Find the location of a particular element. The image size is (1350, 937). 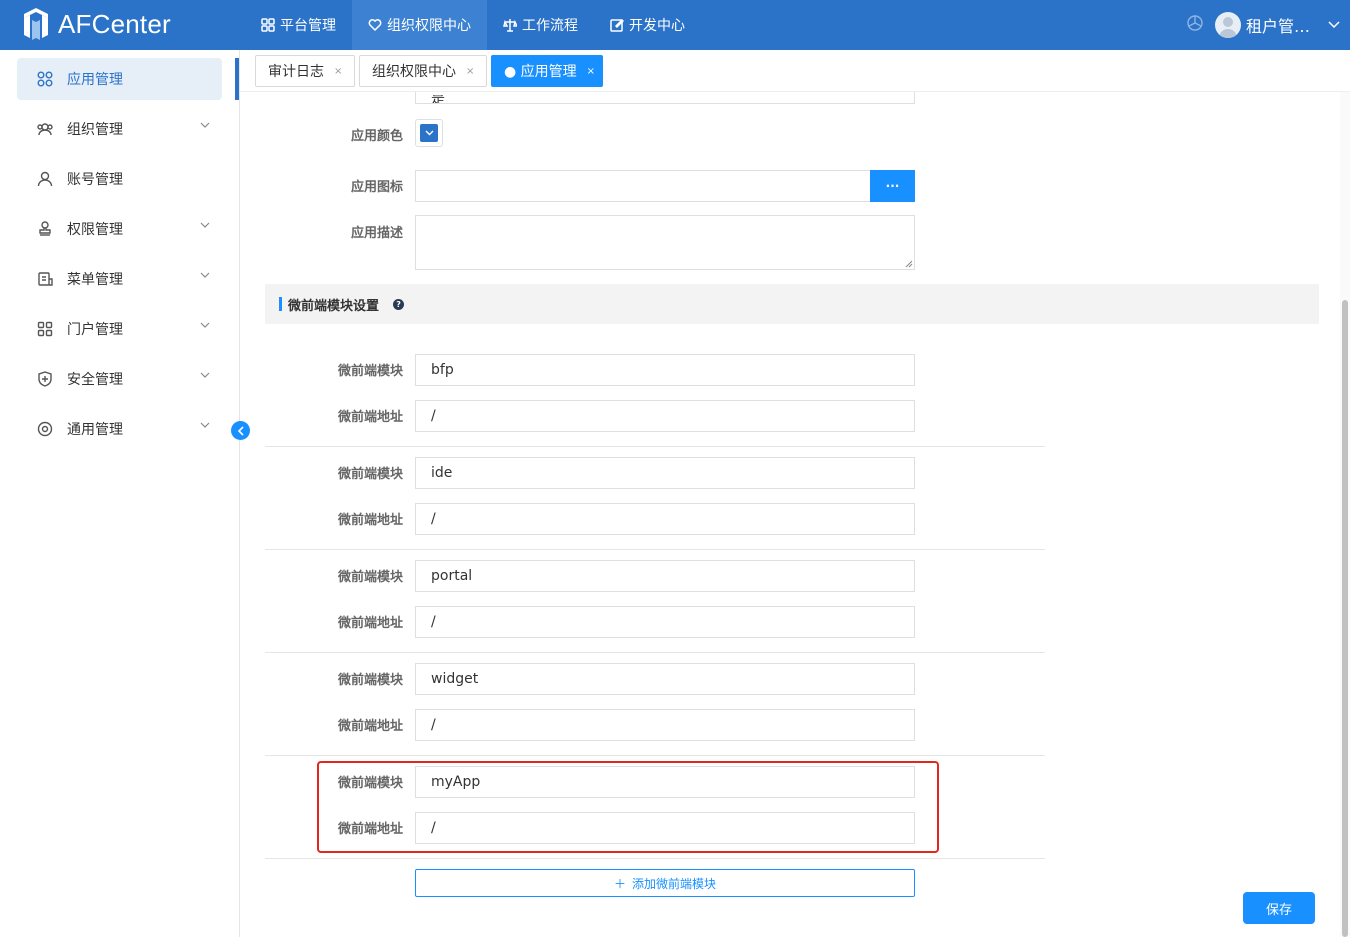

portal-grid-icon is located at coordinates (45, 329).